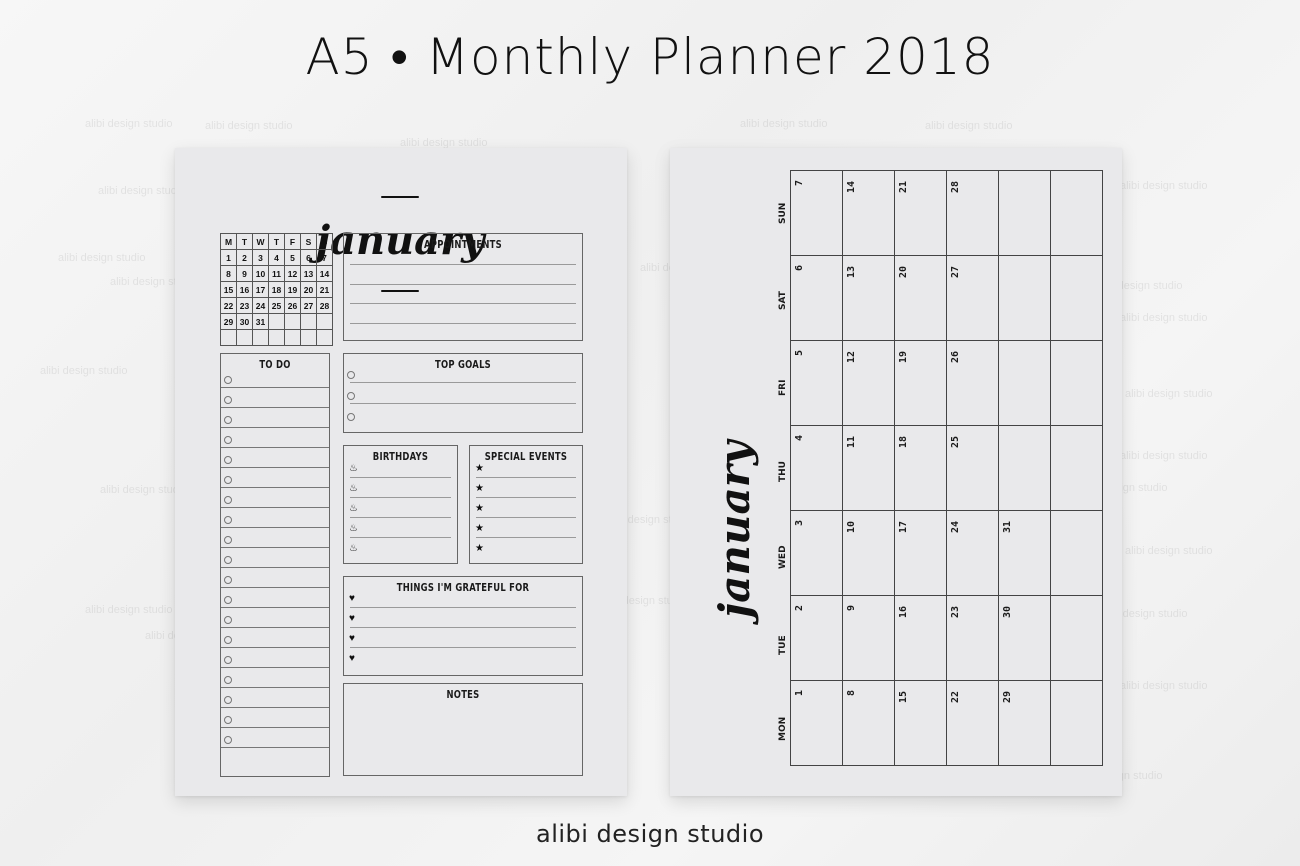  Describe the element at coordinates (868, 298) in the screenshot. I see `day-cell: 13` at that location.